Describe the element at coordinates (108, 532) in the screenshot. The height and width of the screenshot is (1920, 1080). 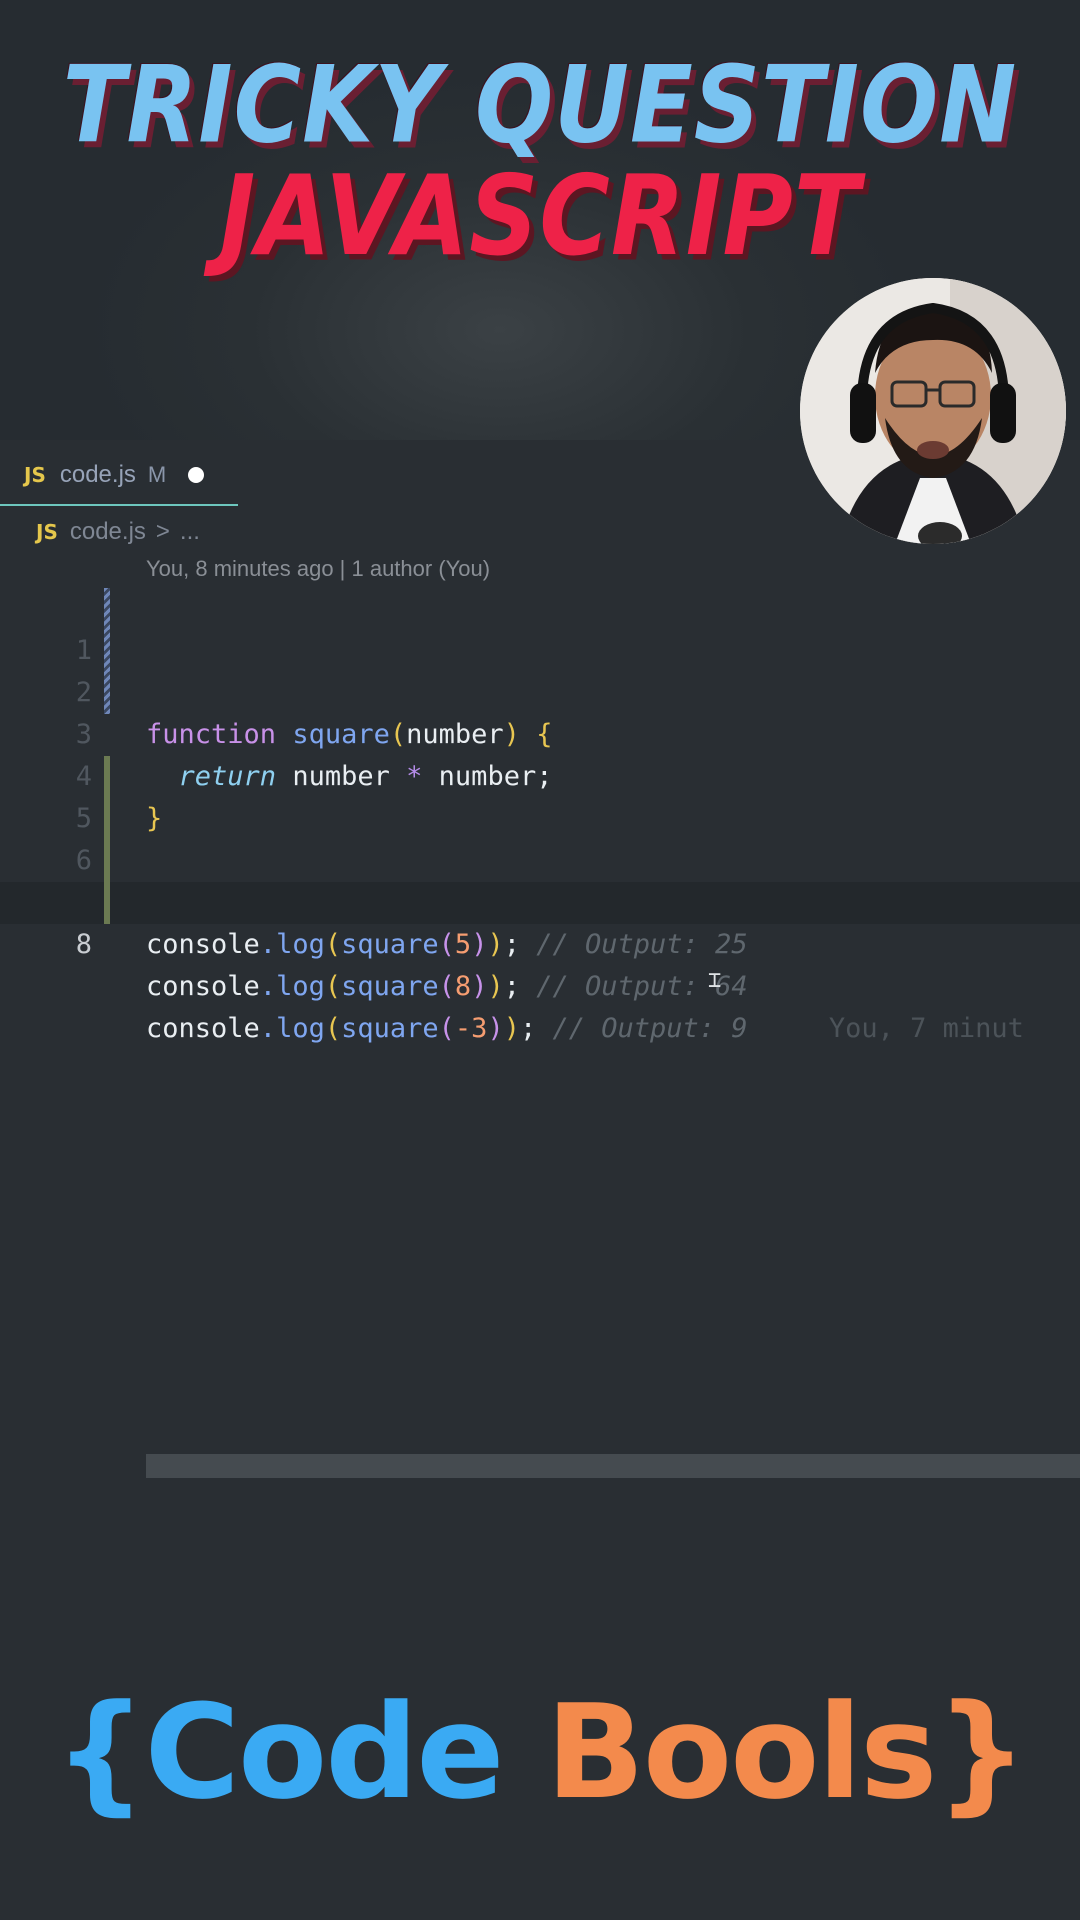
I see `breadcrumb-file: code.js` at that location.